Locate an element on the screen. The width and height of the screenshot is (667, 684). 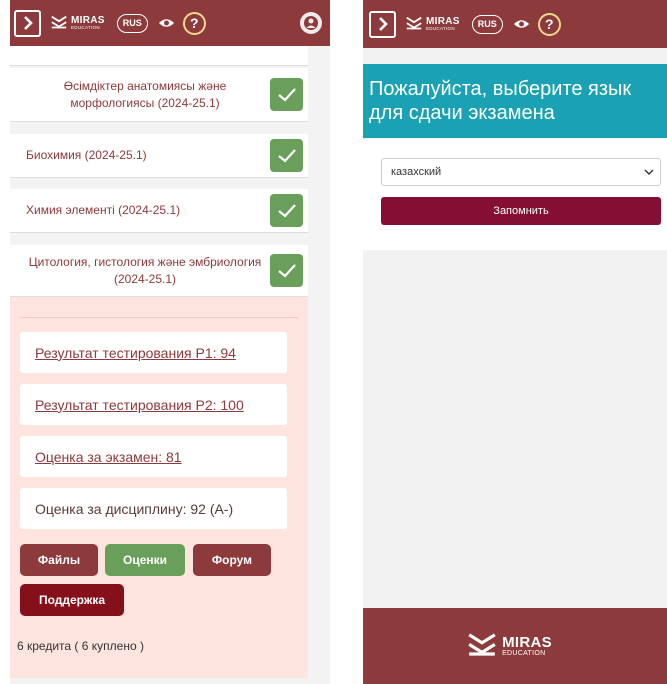
course-card: Химия элементі (2024-25.1) is located at coordinates (159, 211).